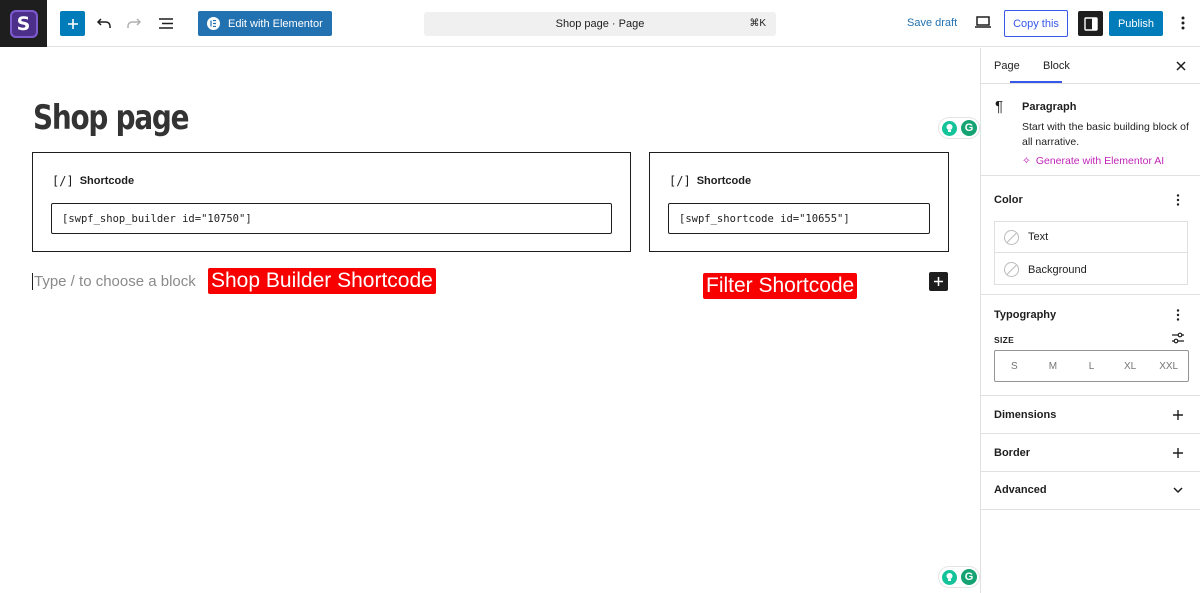 This screenshot has height=593, width=1200. I want to click on annotation-shop-builder: Shop Builder Shortcode, so click(322, 281).